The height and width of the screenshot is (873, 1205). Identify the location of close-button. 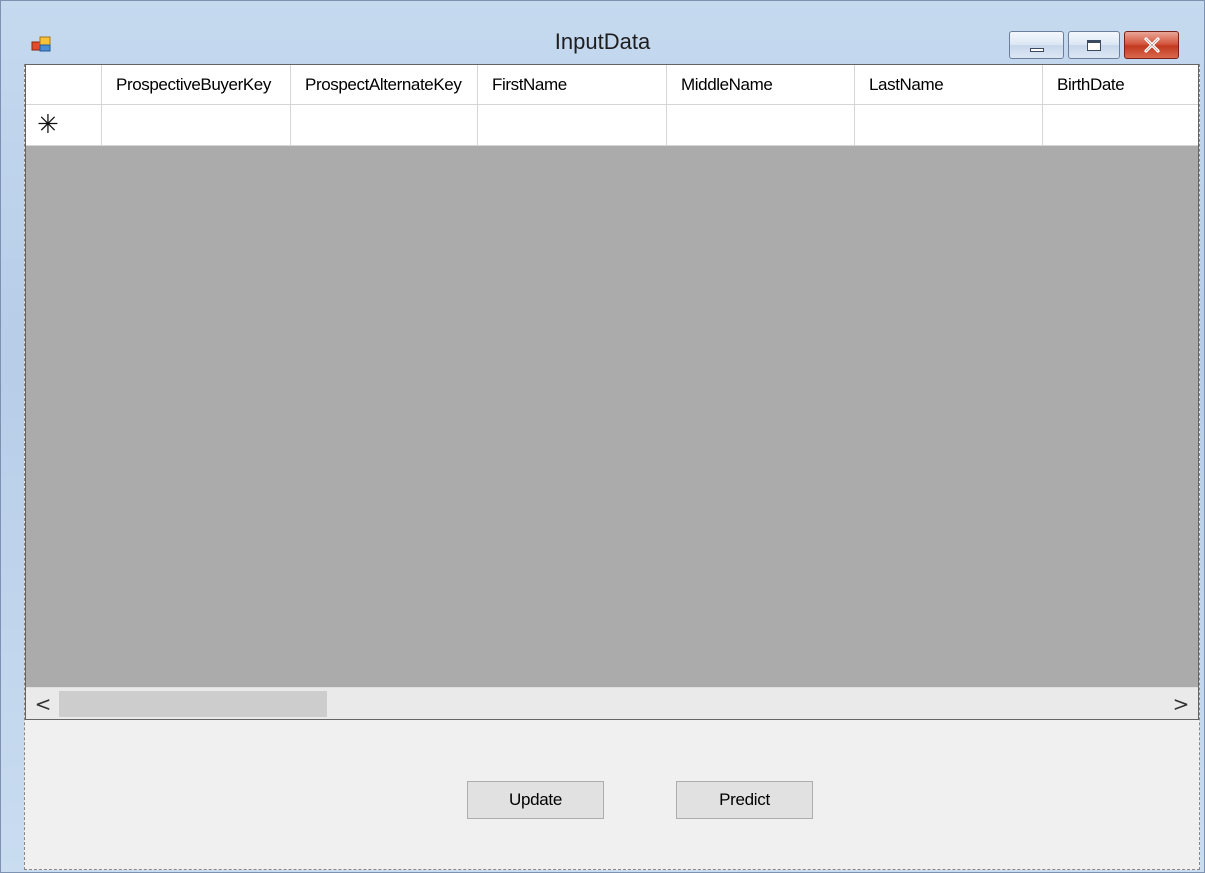
(1151, 45).